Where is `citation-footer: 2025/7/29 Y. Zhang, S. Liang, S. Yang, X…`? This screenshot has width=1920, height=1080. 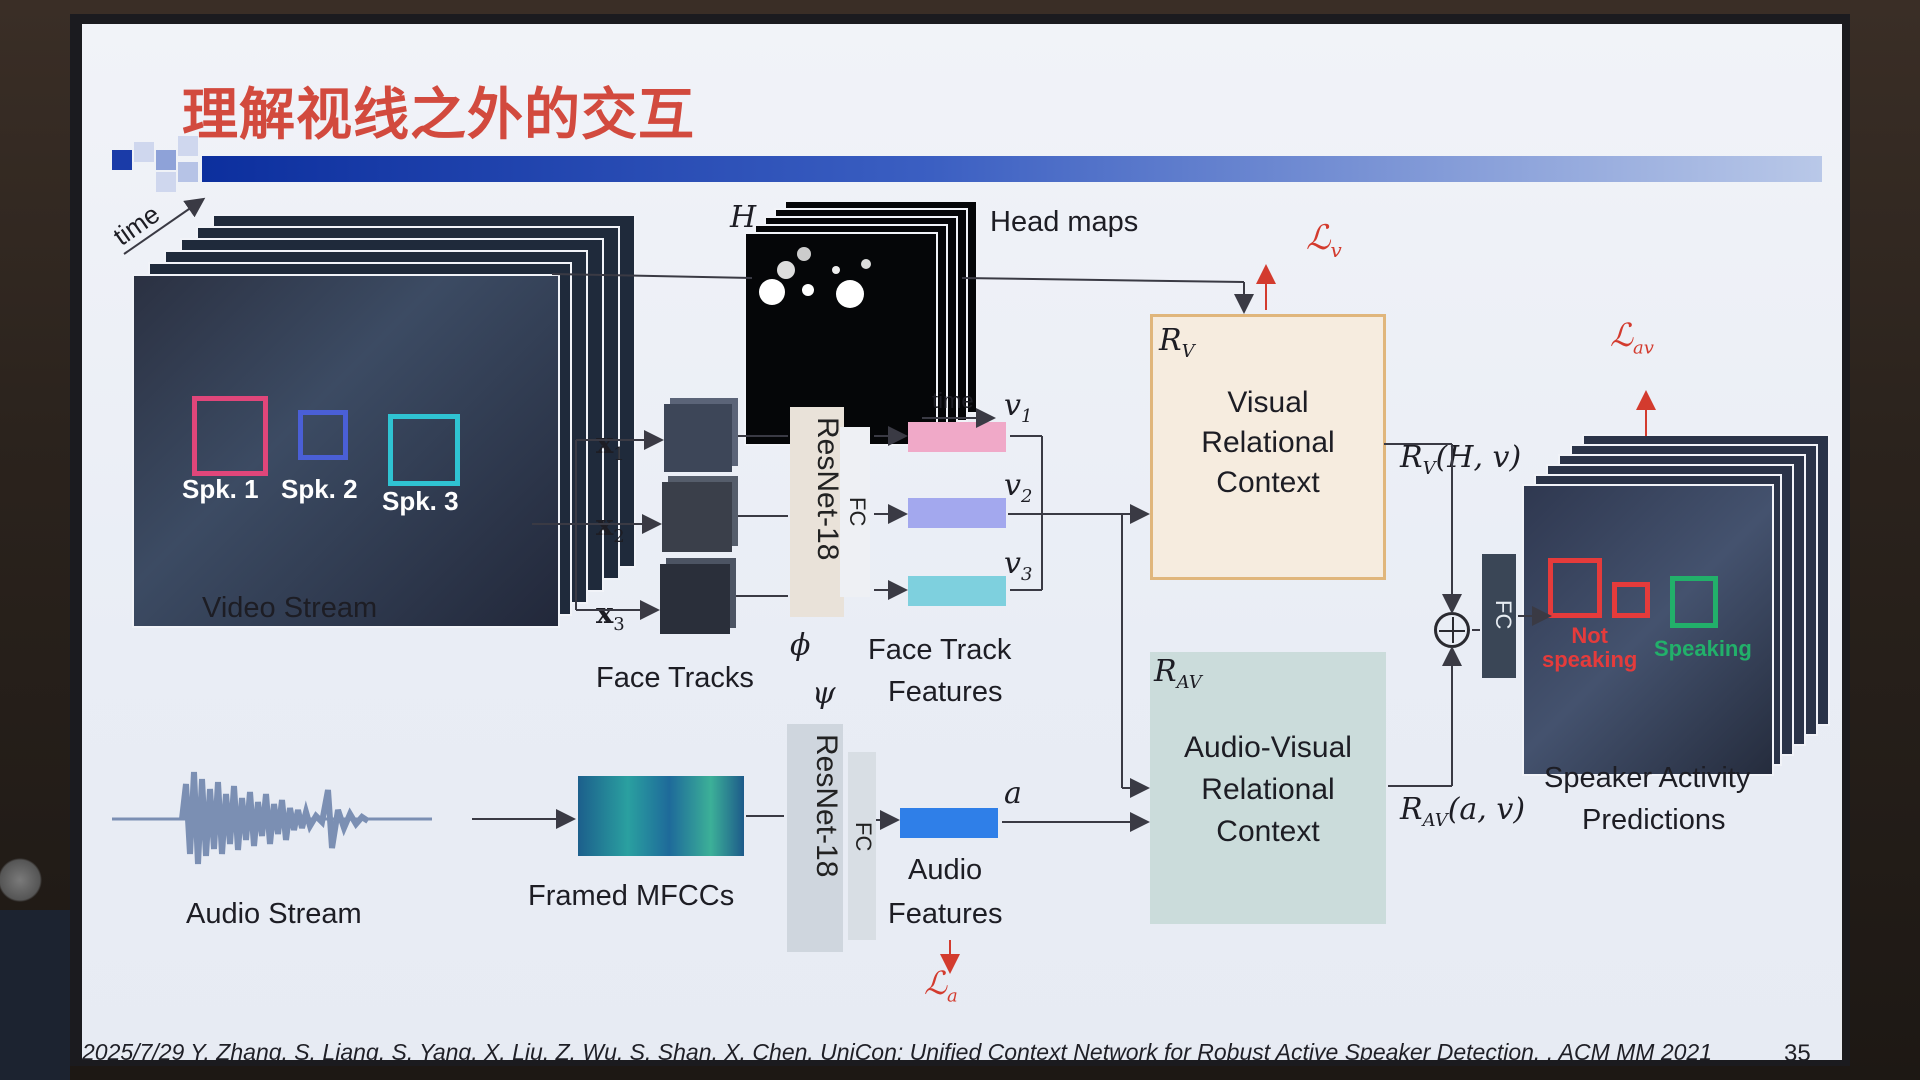 citation-footer: 2025/7/29 Y. Zhang, S. Liang, S. Yang, X… is located at coordinates (897, 1049).